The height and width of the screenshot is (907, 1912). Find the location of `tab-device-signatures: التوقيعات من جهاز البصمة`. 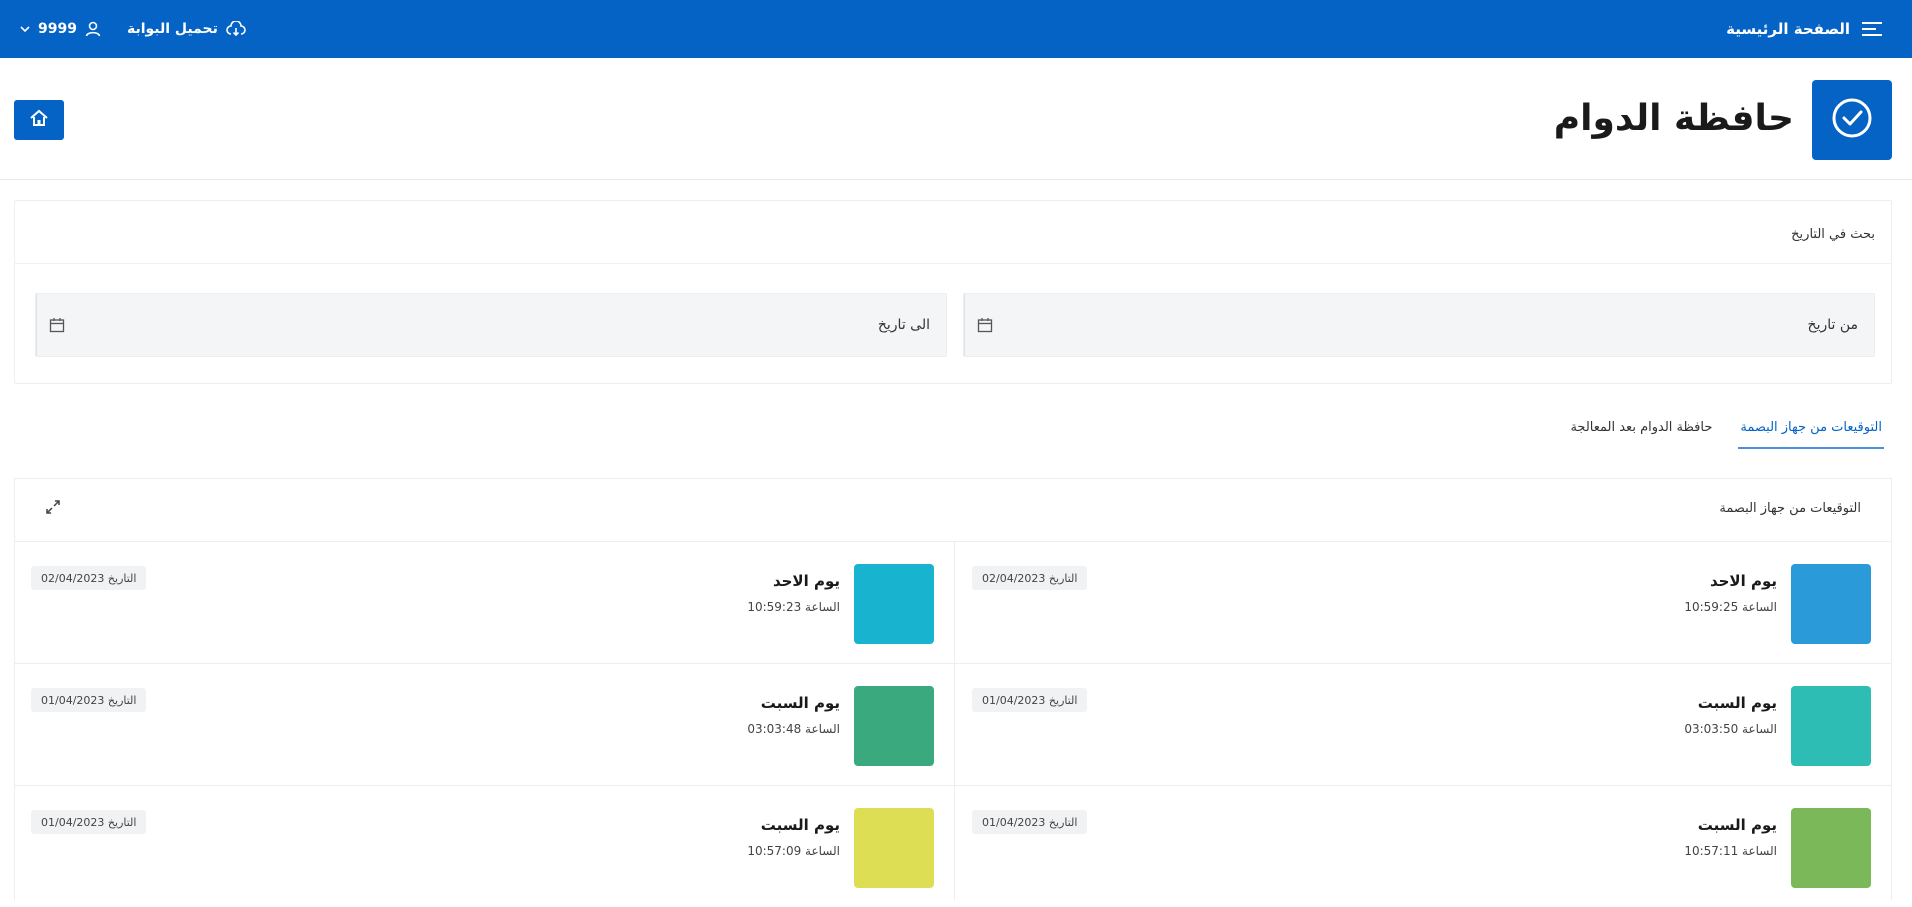

tab-device-signatures: التوقيعات من جهاز البصمة is located at coordinates (1811, 430).